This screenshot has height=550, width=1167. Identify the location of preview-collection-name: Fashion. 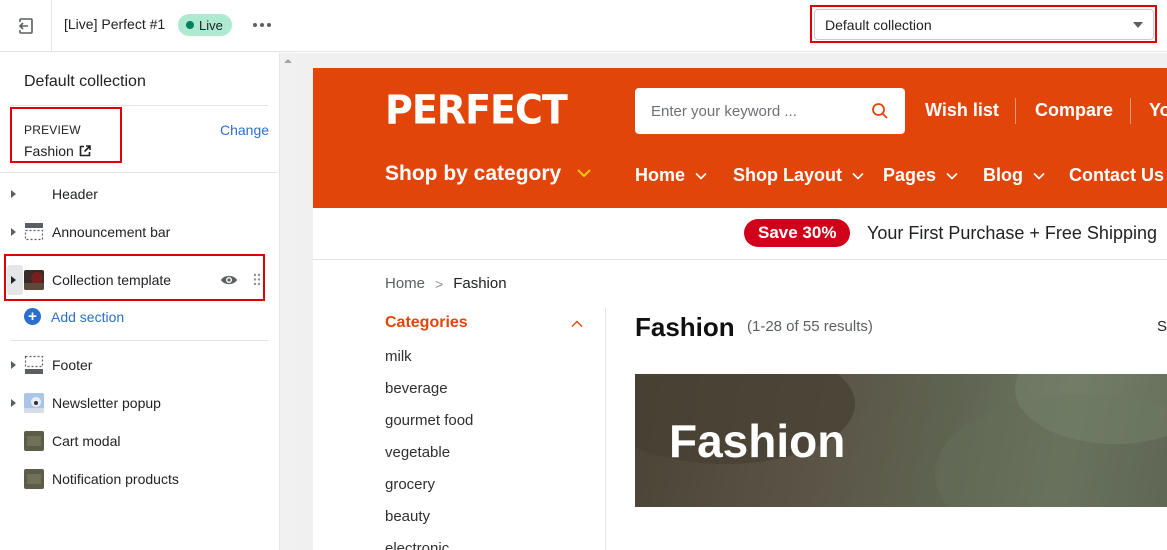
(49, 151).